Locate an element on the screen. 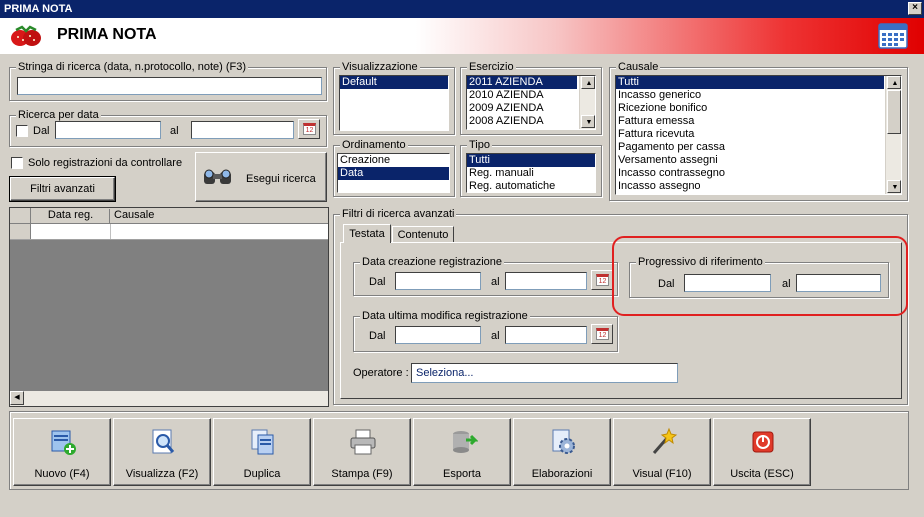 Image resolution: width=924 pixels, height=517 pixels. duplicate-button: Duplica is located at coordinates (262, 452).